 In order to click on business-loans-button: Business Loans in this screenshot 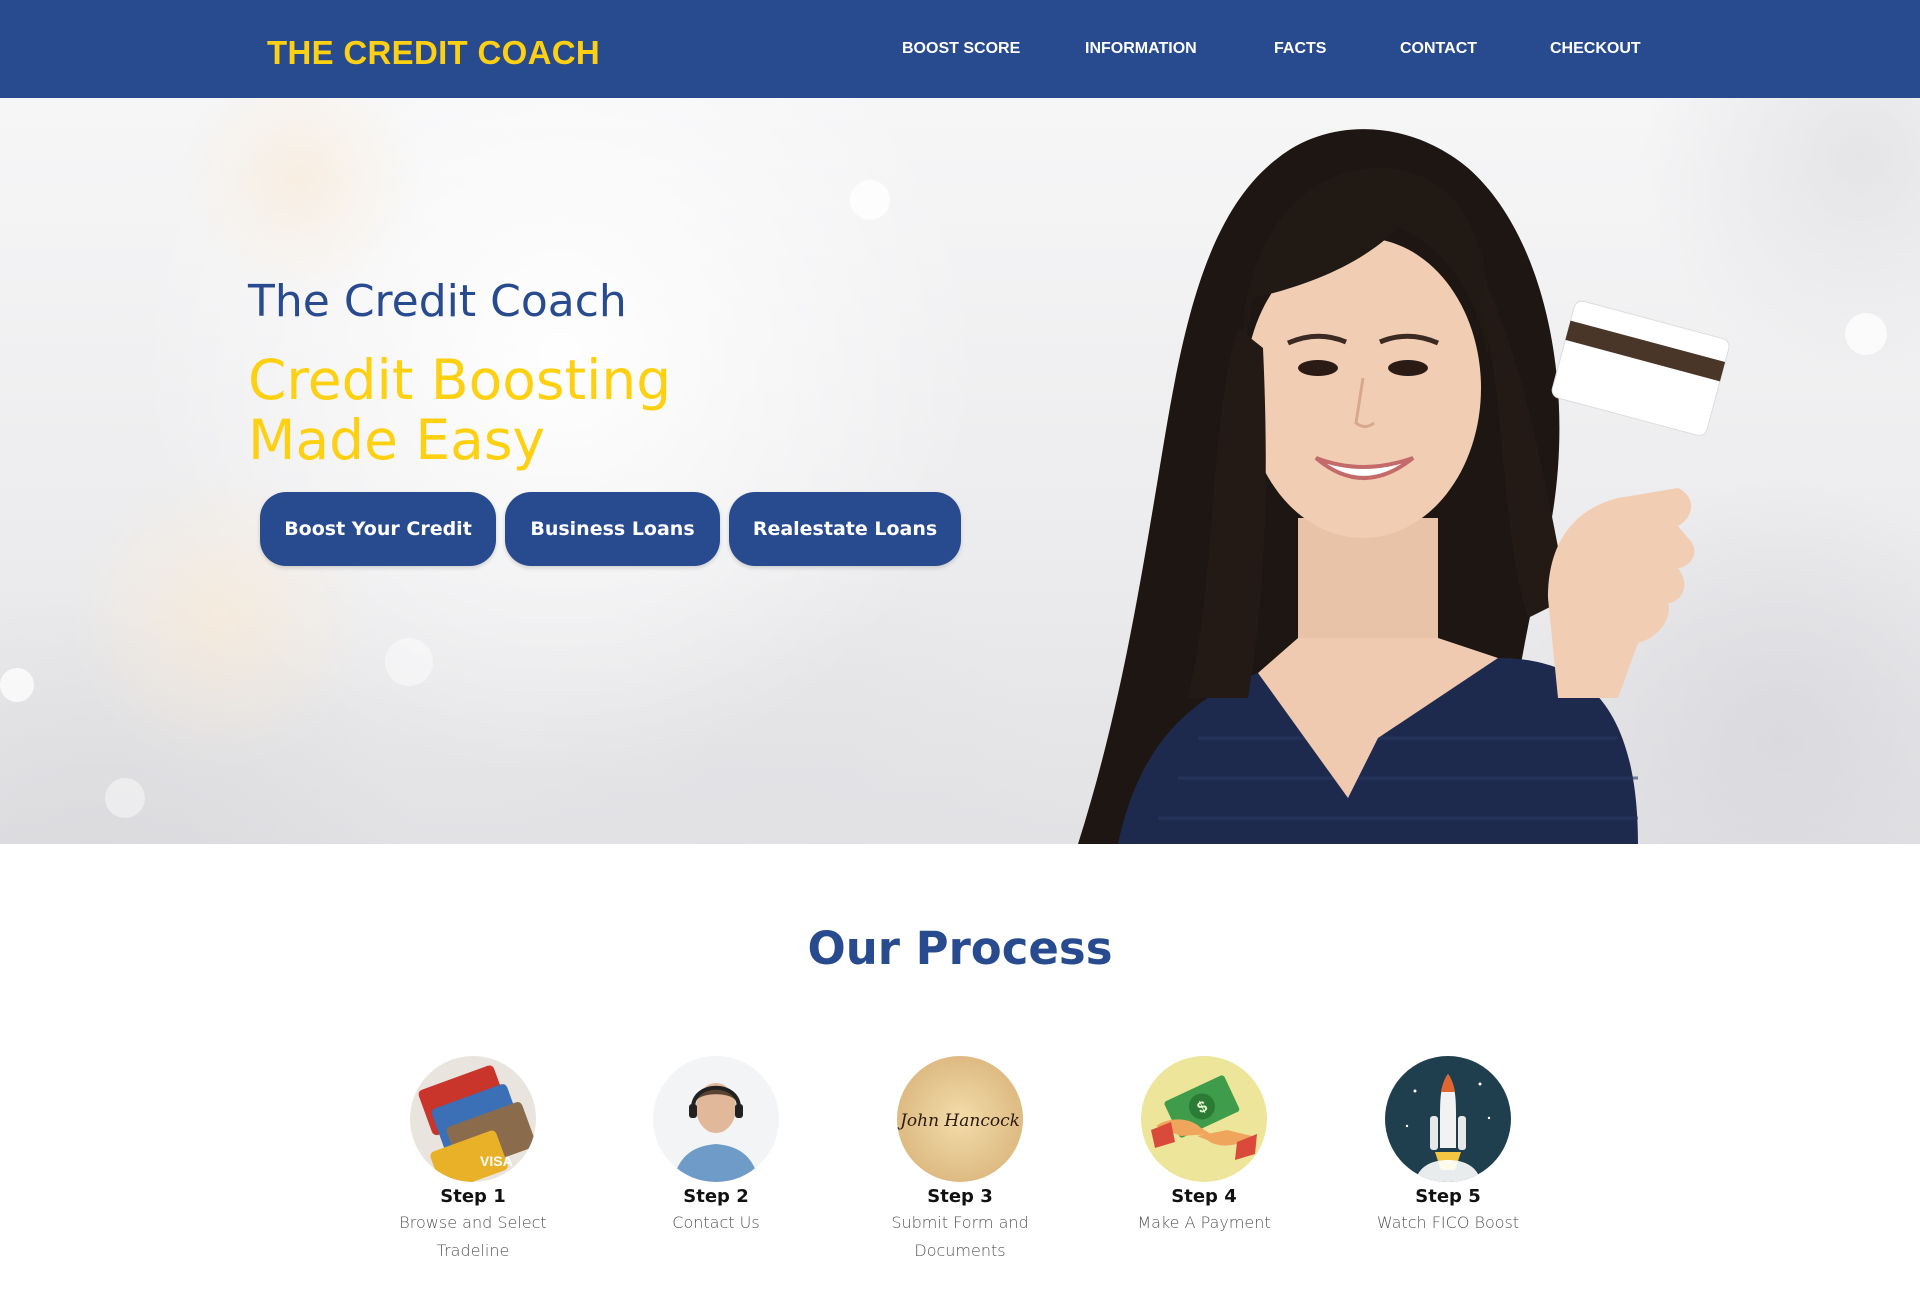, I will do `click(612, 529)`.